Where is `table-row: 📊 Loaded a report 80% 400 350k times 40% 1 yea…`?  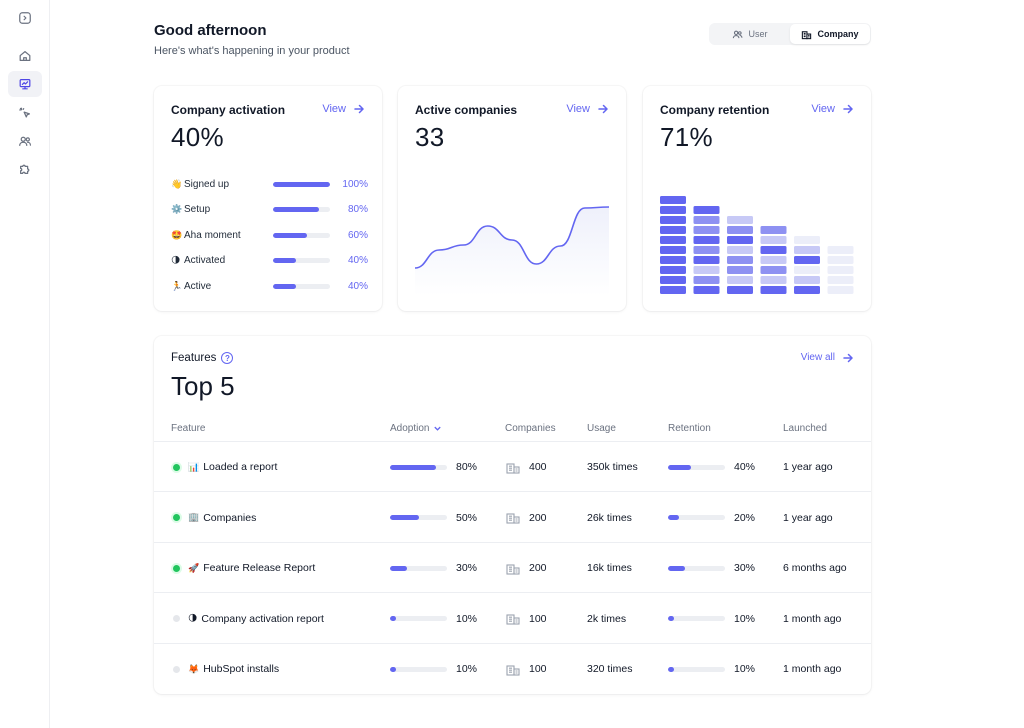
table-row: 📊 Loaded a report 80% 400 350k times 40% 1 yea… is located at coordinates (512, 467).